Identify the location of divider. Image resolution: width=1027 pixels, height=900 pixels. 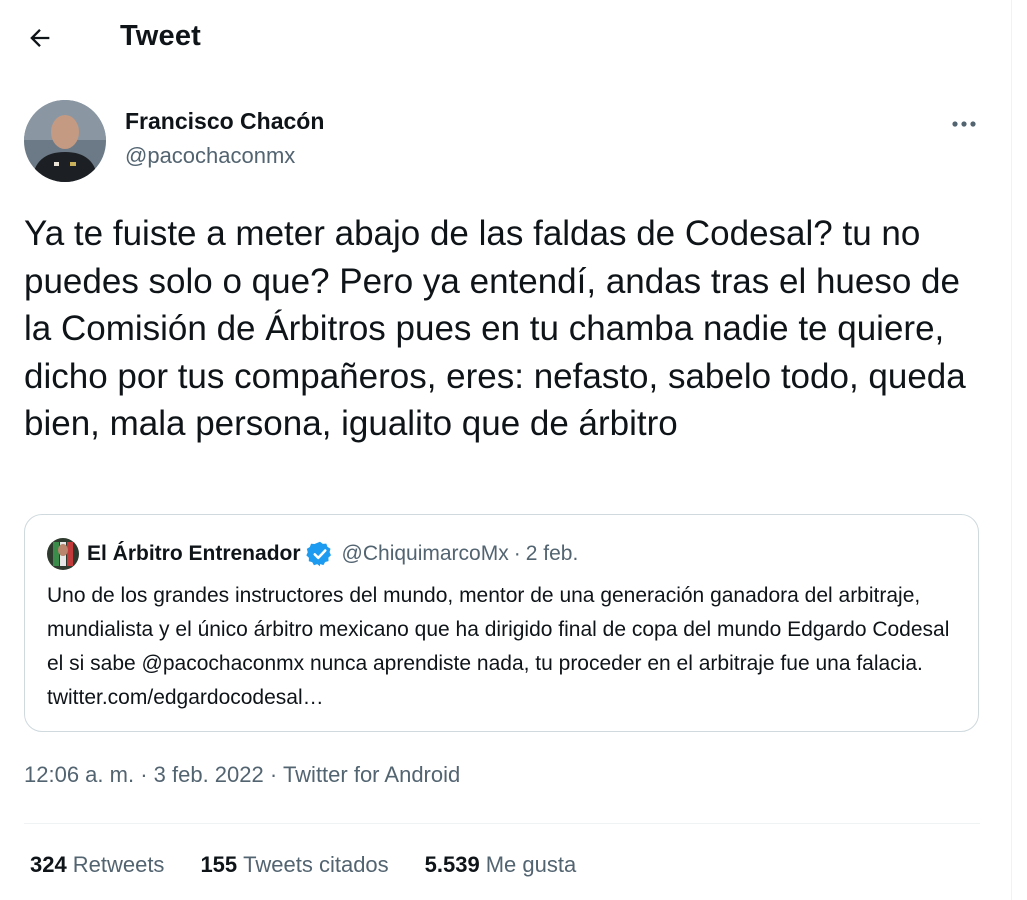
(502, 823).